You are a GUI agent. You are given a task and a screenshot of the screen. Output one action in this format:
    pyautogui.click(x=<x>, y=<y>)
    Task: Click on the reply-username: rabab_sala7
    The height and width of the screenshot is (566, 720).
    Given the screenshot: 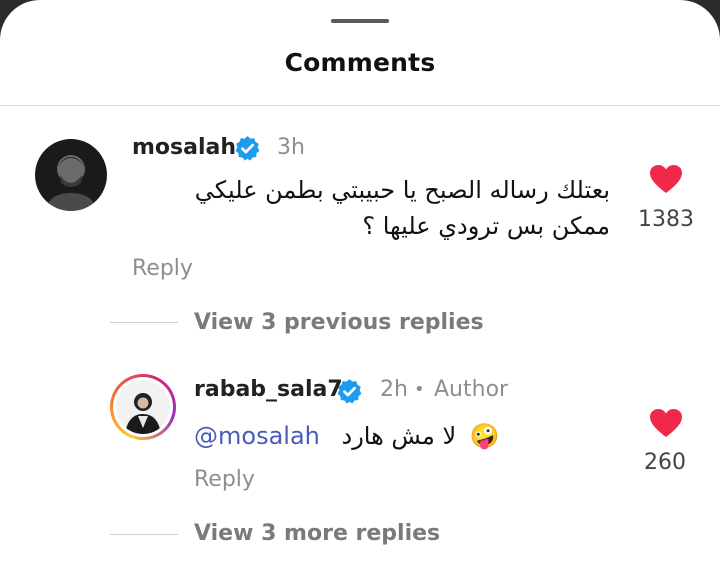 What is the action you would take?
    pyautogui.click(x=268, y=389)
    